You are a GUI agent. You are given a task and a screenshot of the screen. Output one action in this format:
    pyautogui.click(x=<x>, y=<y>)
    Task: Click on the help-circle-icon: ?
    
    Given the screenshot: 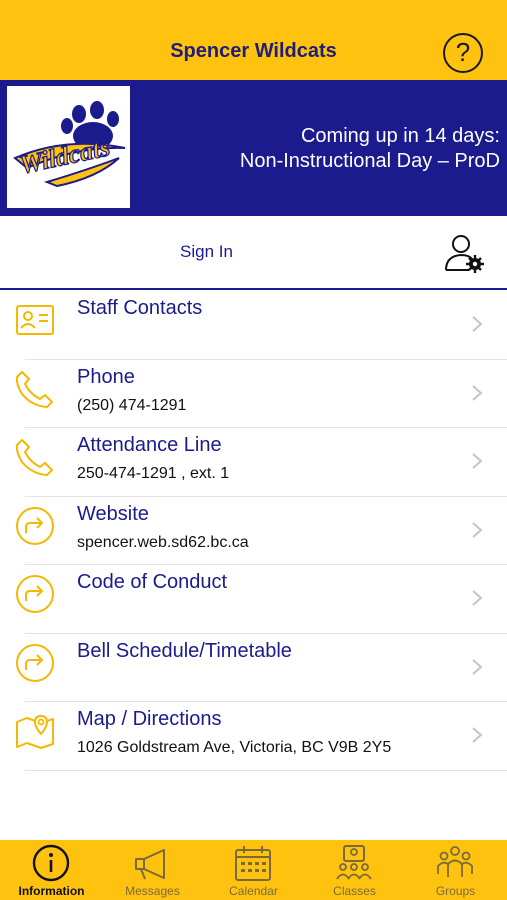 What is the action you would take?
    pyautogui.click(x=463, y=52)
    